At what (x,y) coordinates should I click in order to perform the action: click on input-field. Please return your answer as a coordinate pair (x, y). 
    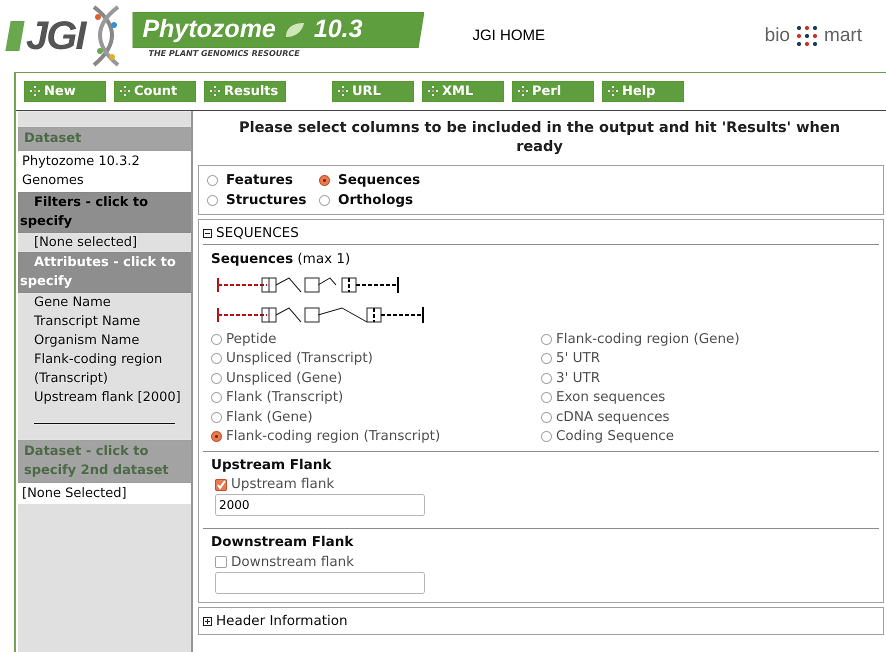
    Looking at the image, I should click on (320, 583).